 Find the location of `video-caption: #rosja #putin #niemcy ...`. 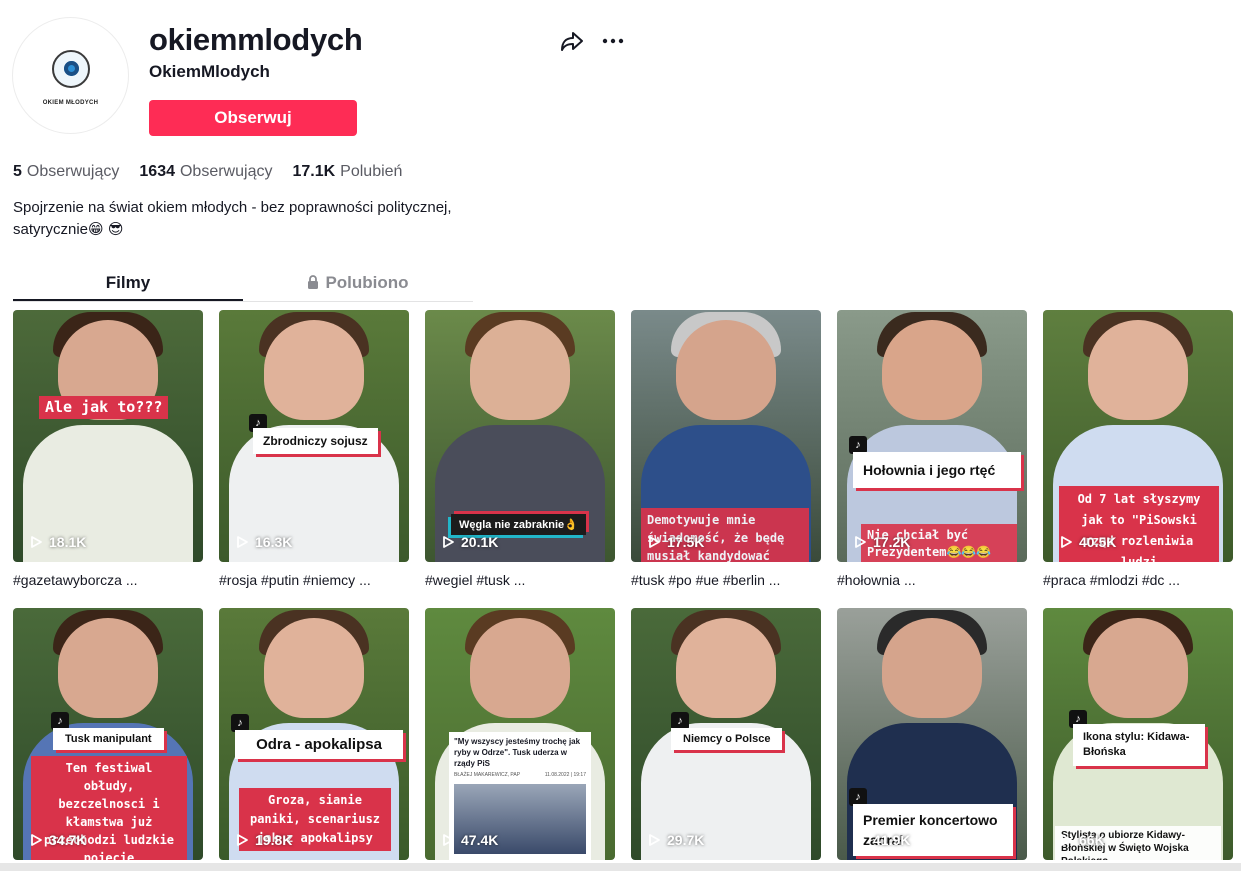

video-caption: #rosja #putin #niemcy ... is located at coordinates (314, 584).